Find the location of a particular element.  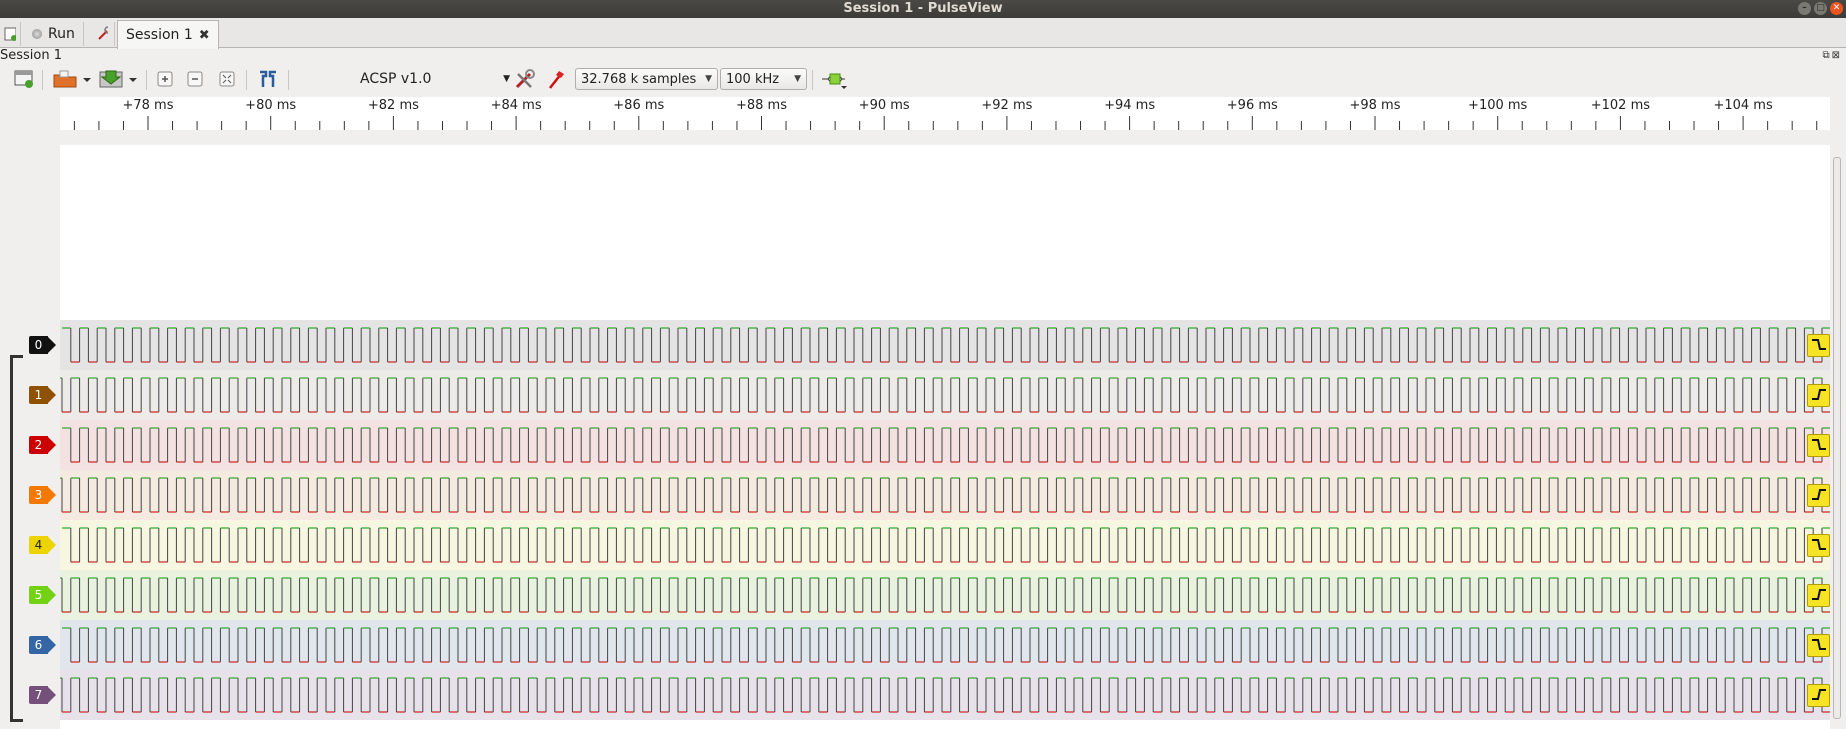

channel-label-7: 7 is located at coordinates (42, 695).